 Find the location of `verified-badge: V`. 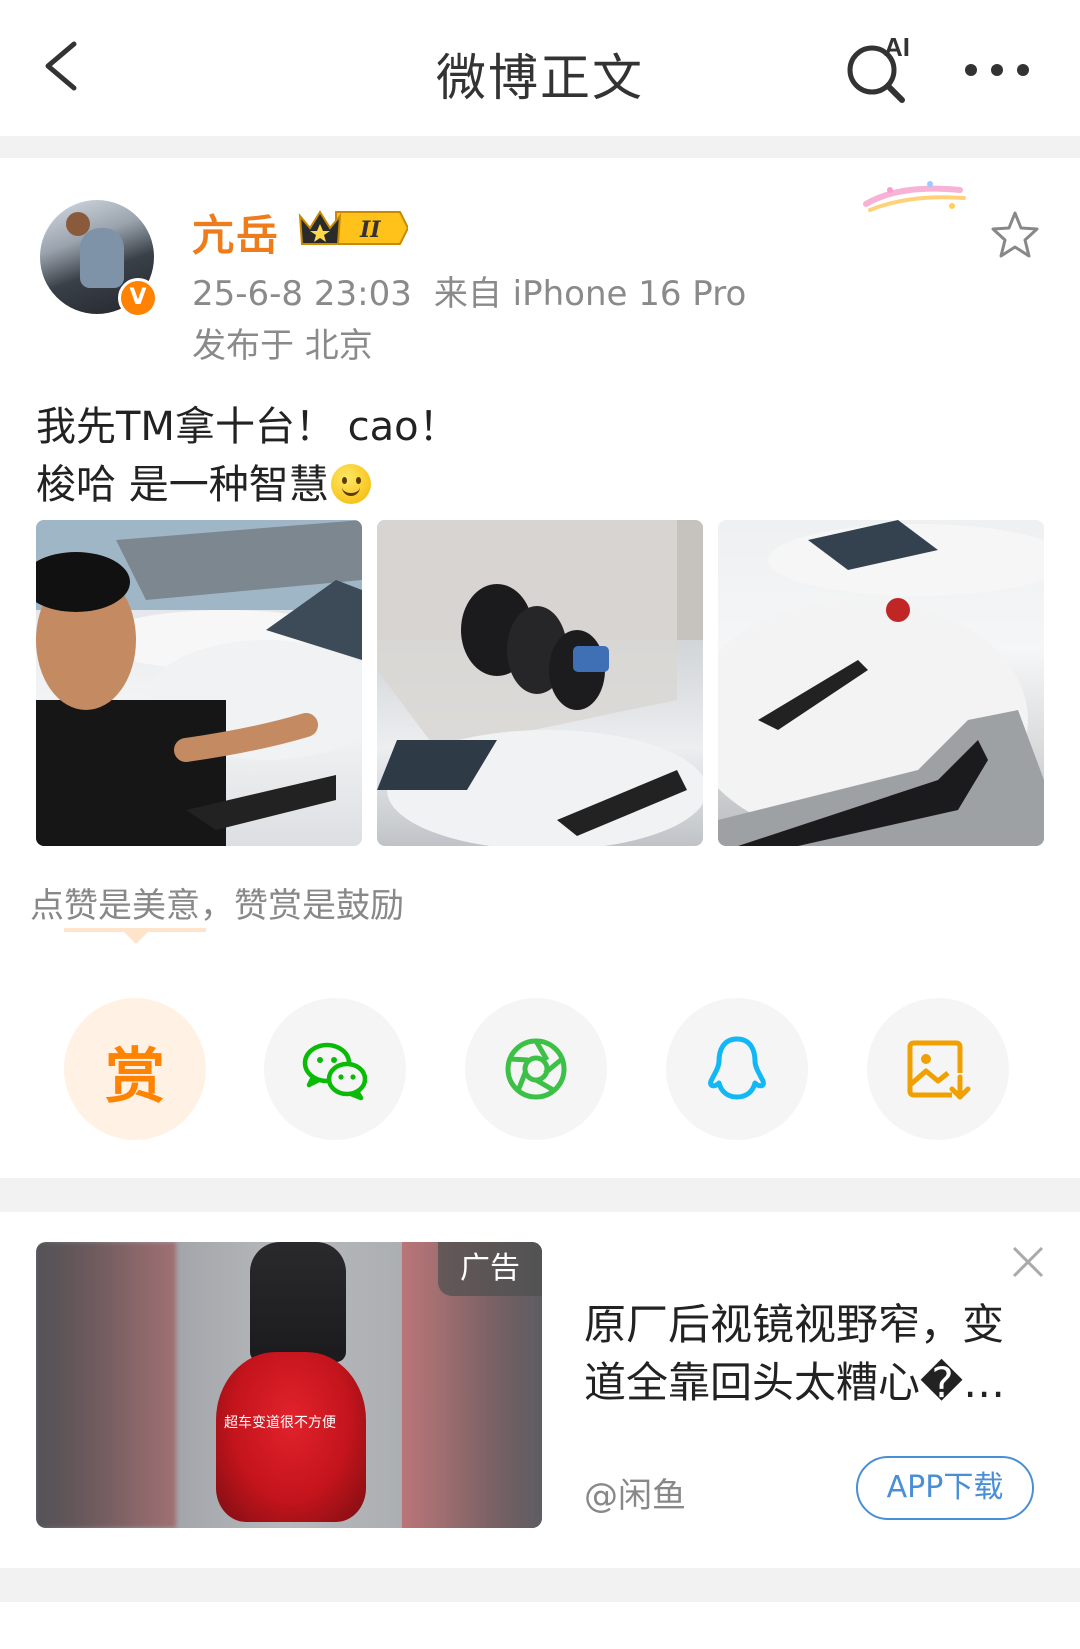

verified-badge: V is located at coordinates (138, 298).